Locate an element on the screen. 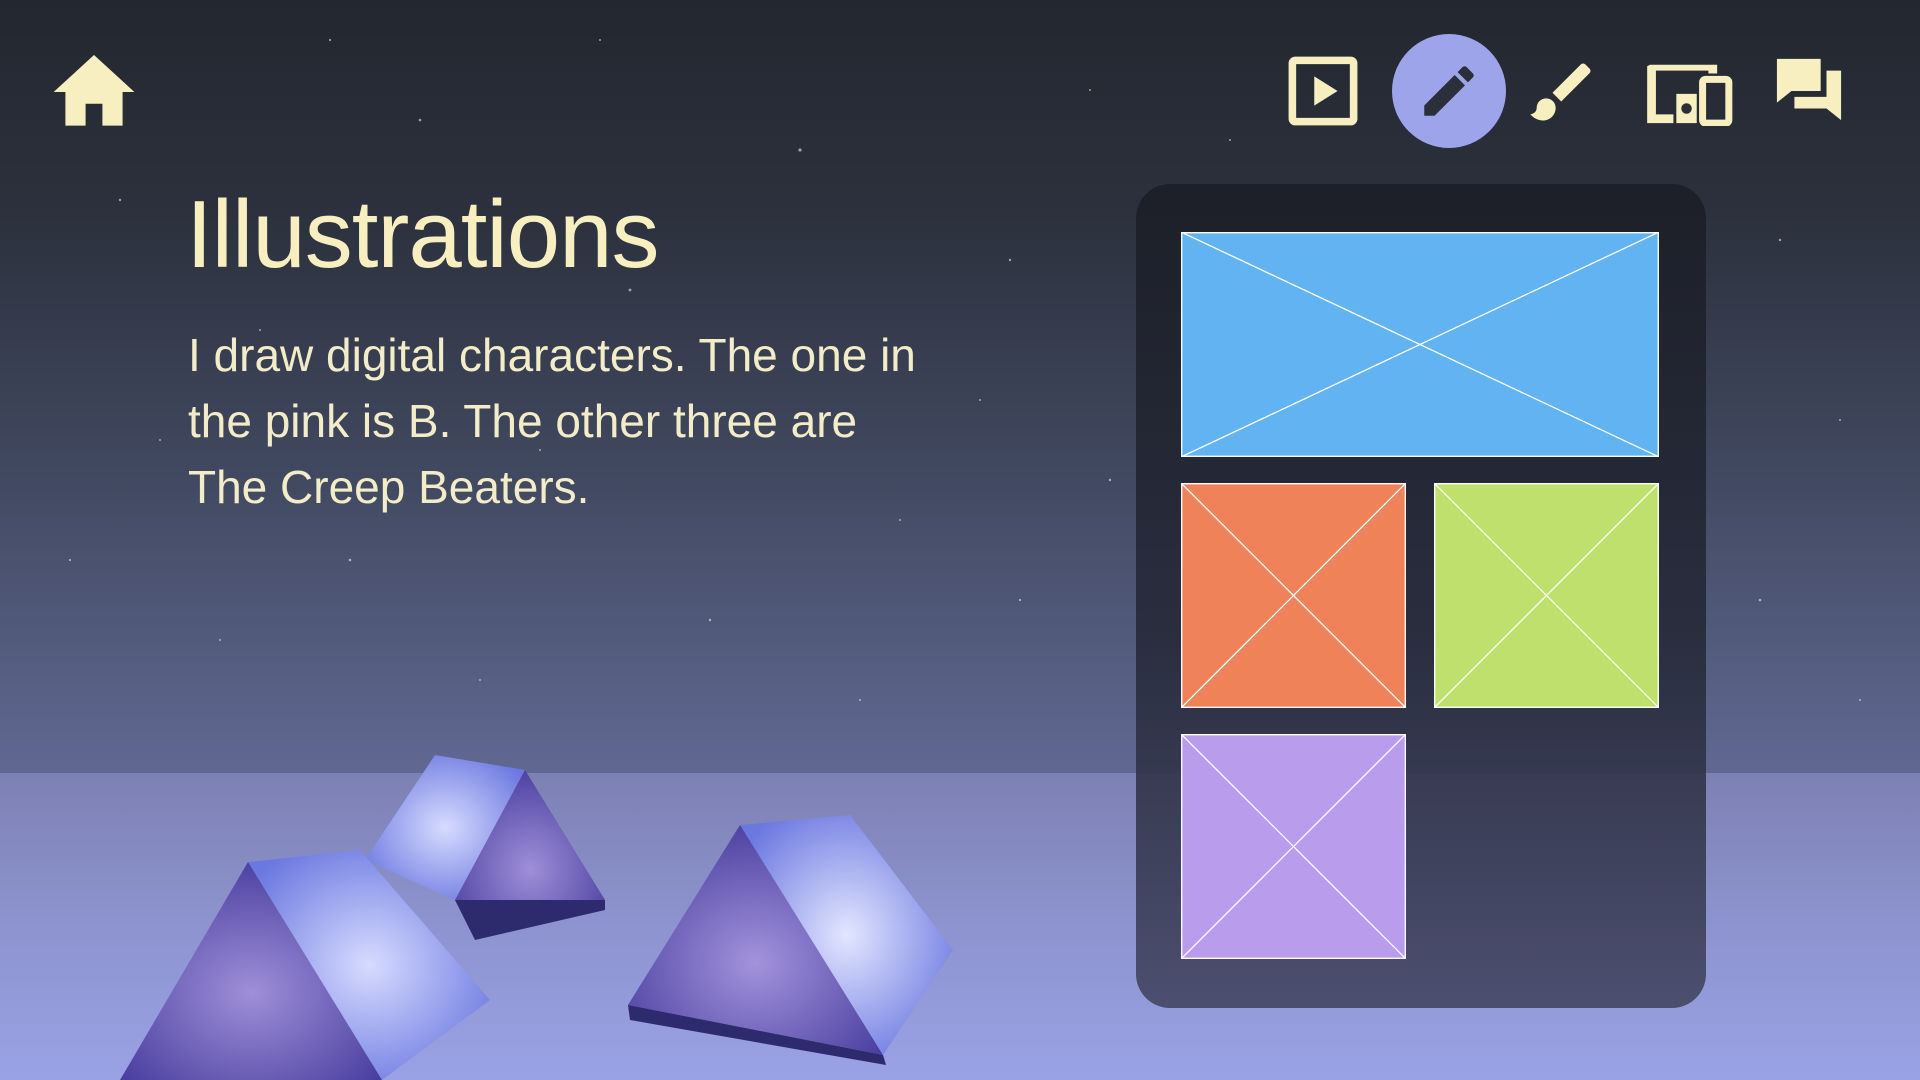 Image resolution: width=1920 pixels, height=1080 pixels. home-icon is located at coordinates (94, 90).